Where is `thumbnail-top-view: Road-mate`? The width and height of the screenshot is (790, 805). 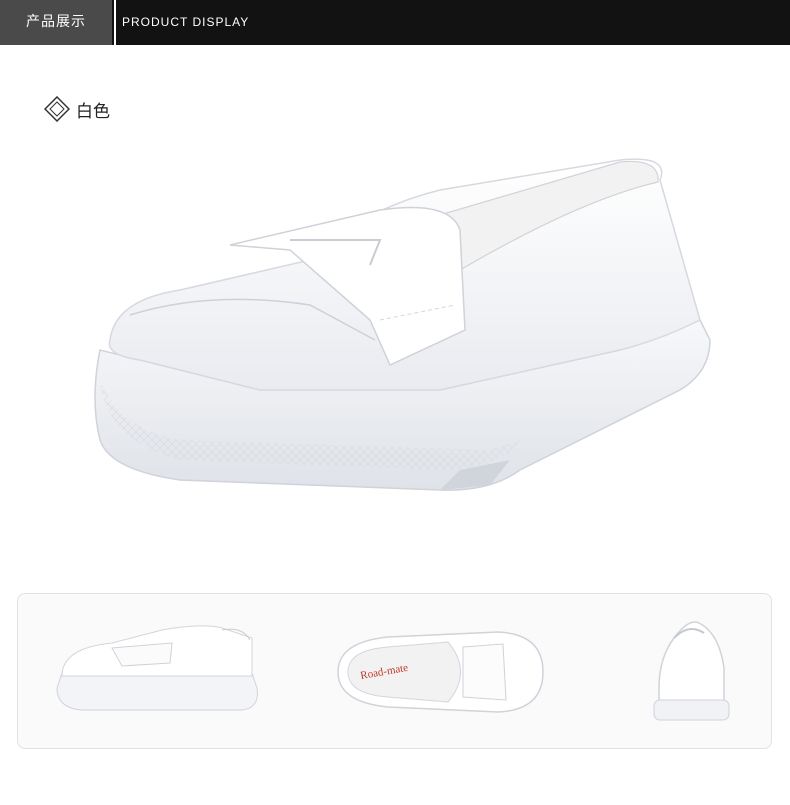
thumbnail-top-view: Road-mate is located at coordinates (439, 672).